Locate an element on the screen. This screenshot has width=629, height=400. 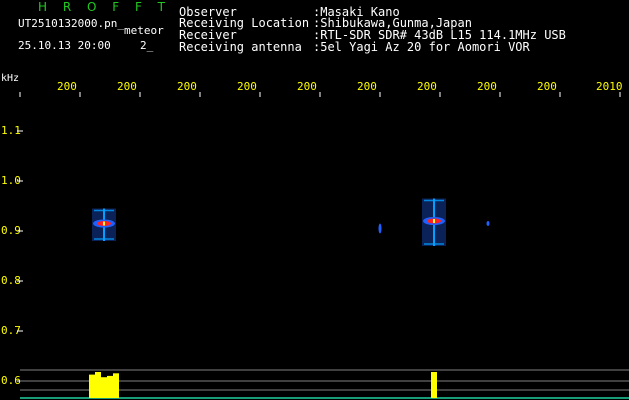
echo-layer is located at coordinates (291, 222).